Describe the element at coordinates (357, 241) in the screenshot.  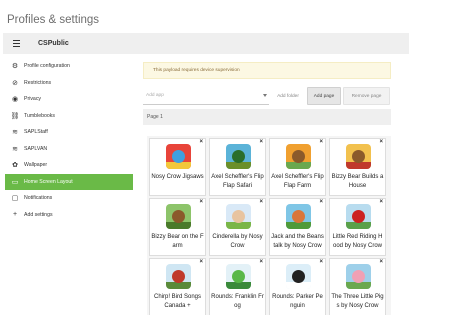
I see `app-name: Little Red Riding Hood by Nosy Crow` at that location.